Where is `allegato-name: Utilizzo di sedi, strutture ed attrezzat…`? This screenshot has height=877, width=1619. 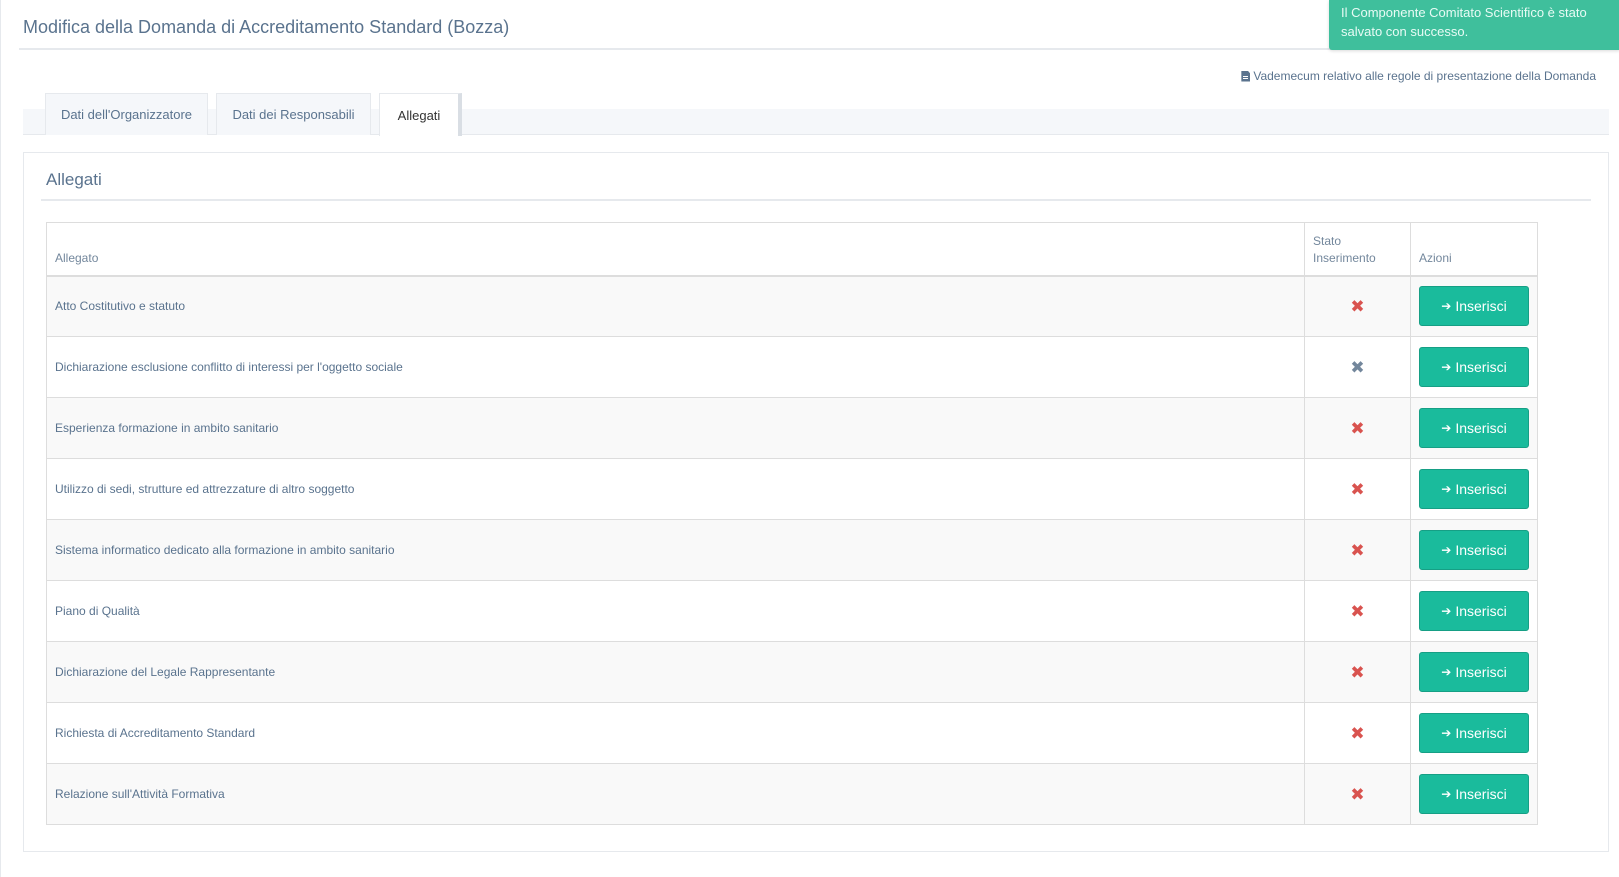 allegato-name: Utilizzo di sedi, strutture ed attrezzat… is located at coordinates (675, 489).